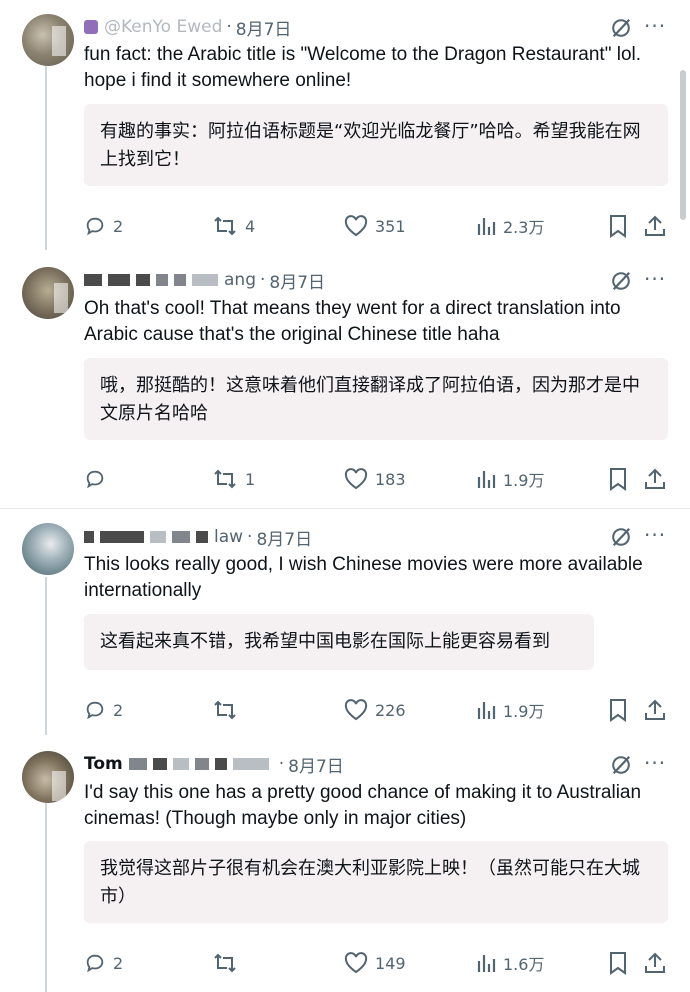 This screenshot has width=690, height=992. I want to click on repost-button: 1, so click(233, 479).